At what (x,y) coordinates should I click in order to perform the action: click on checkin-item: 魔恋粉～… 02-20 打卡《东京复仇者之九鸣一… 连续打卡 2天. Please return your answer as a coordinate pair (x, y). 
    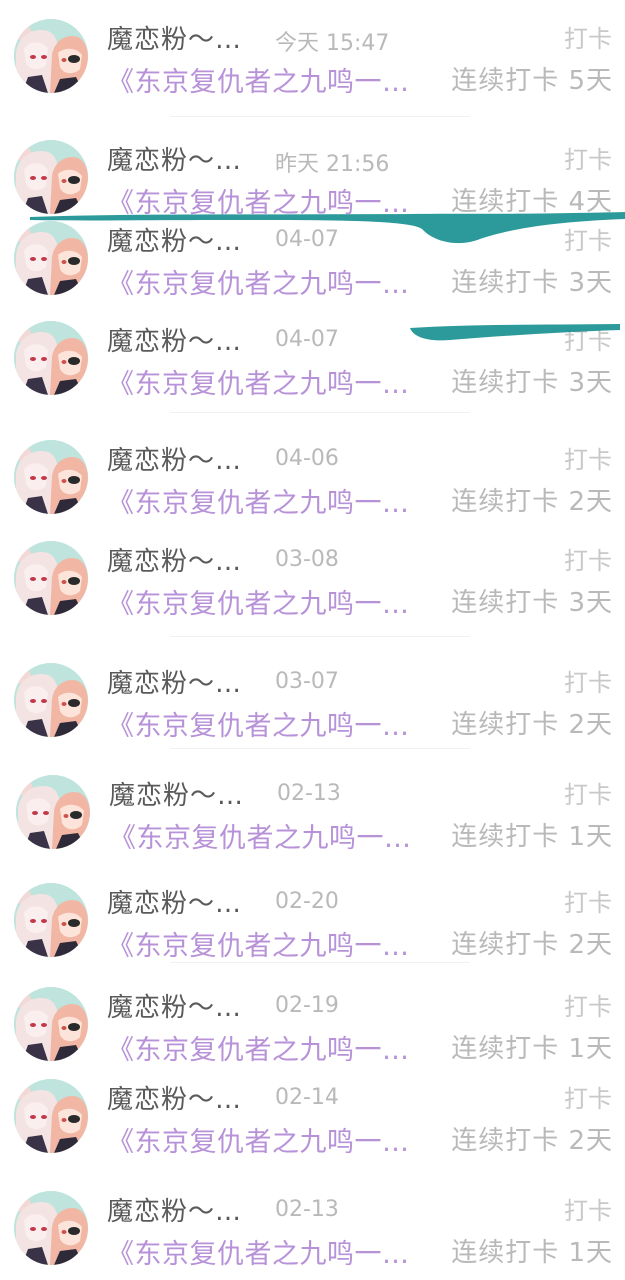
    Looking at the image, I should click on (312, 924).